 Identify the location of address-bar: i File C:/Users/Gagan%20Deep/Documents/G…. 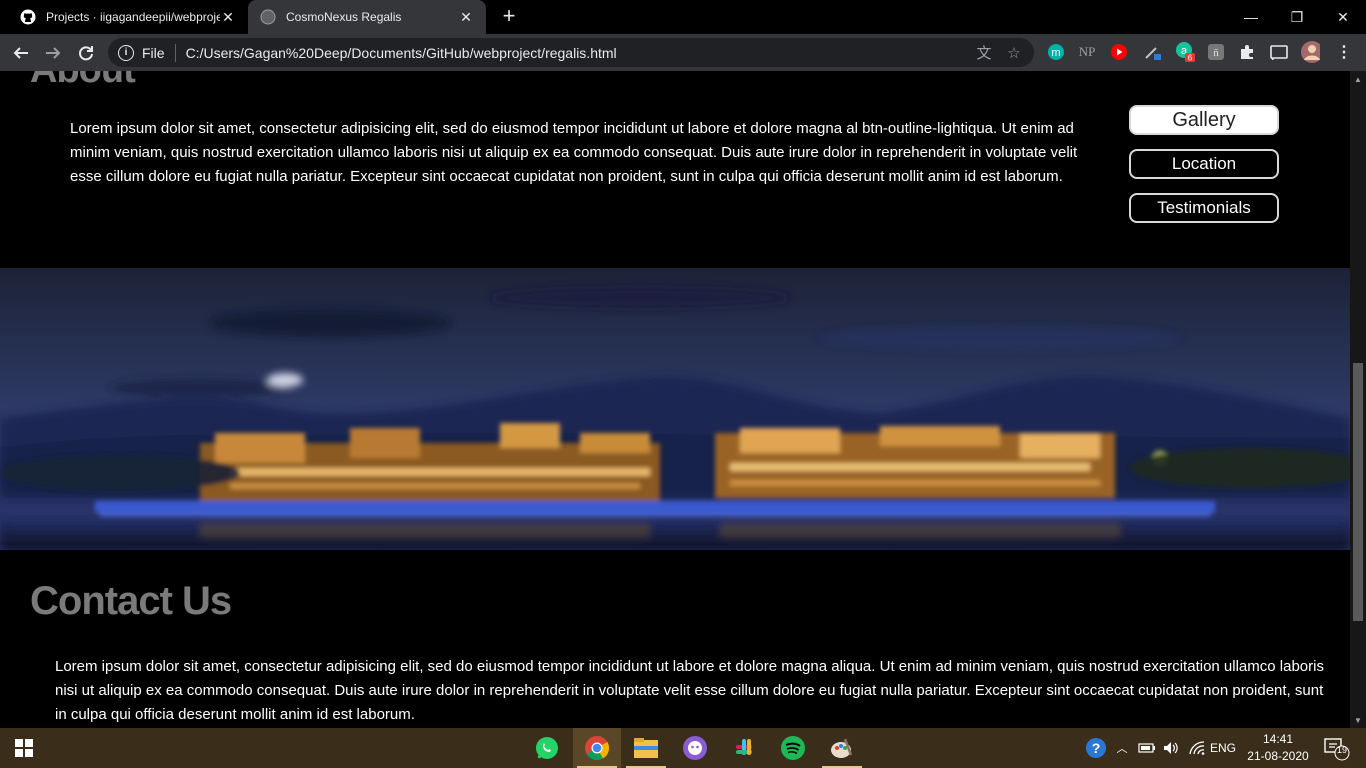
(571, 52).